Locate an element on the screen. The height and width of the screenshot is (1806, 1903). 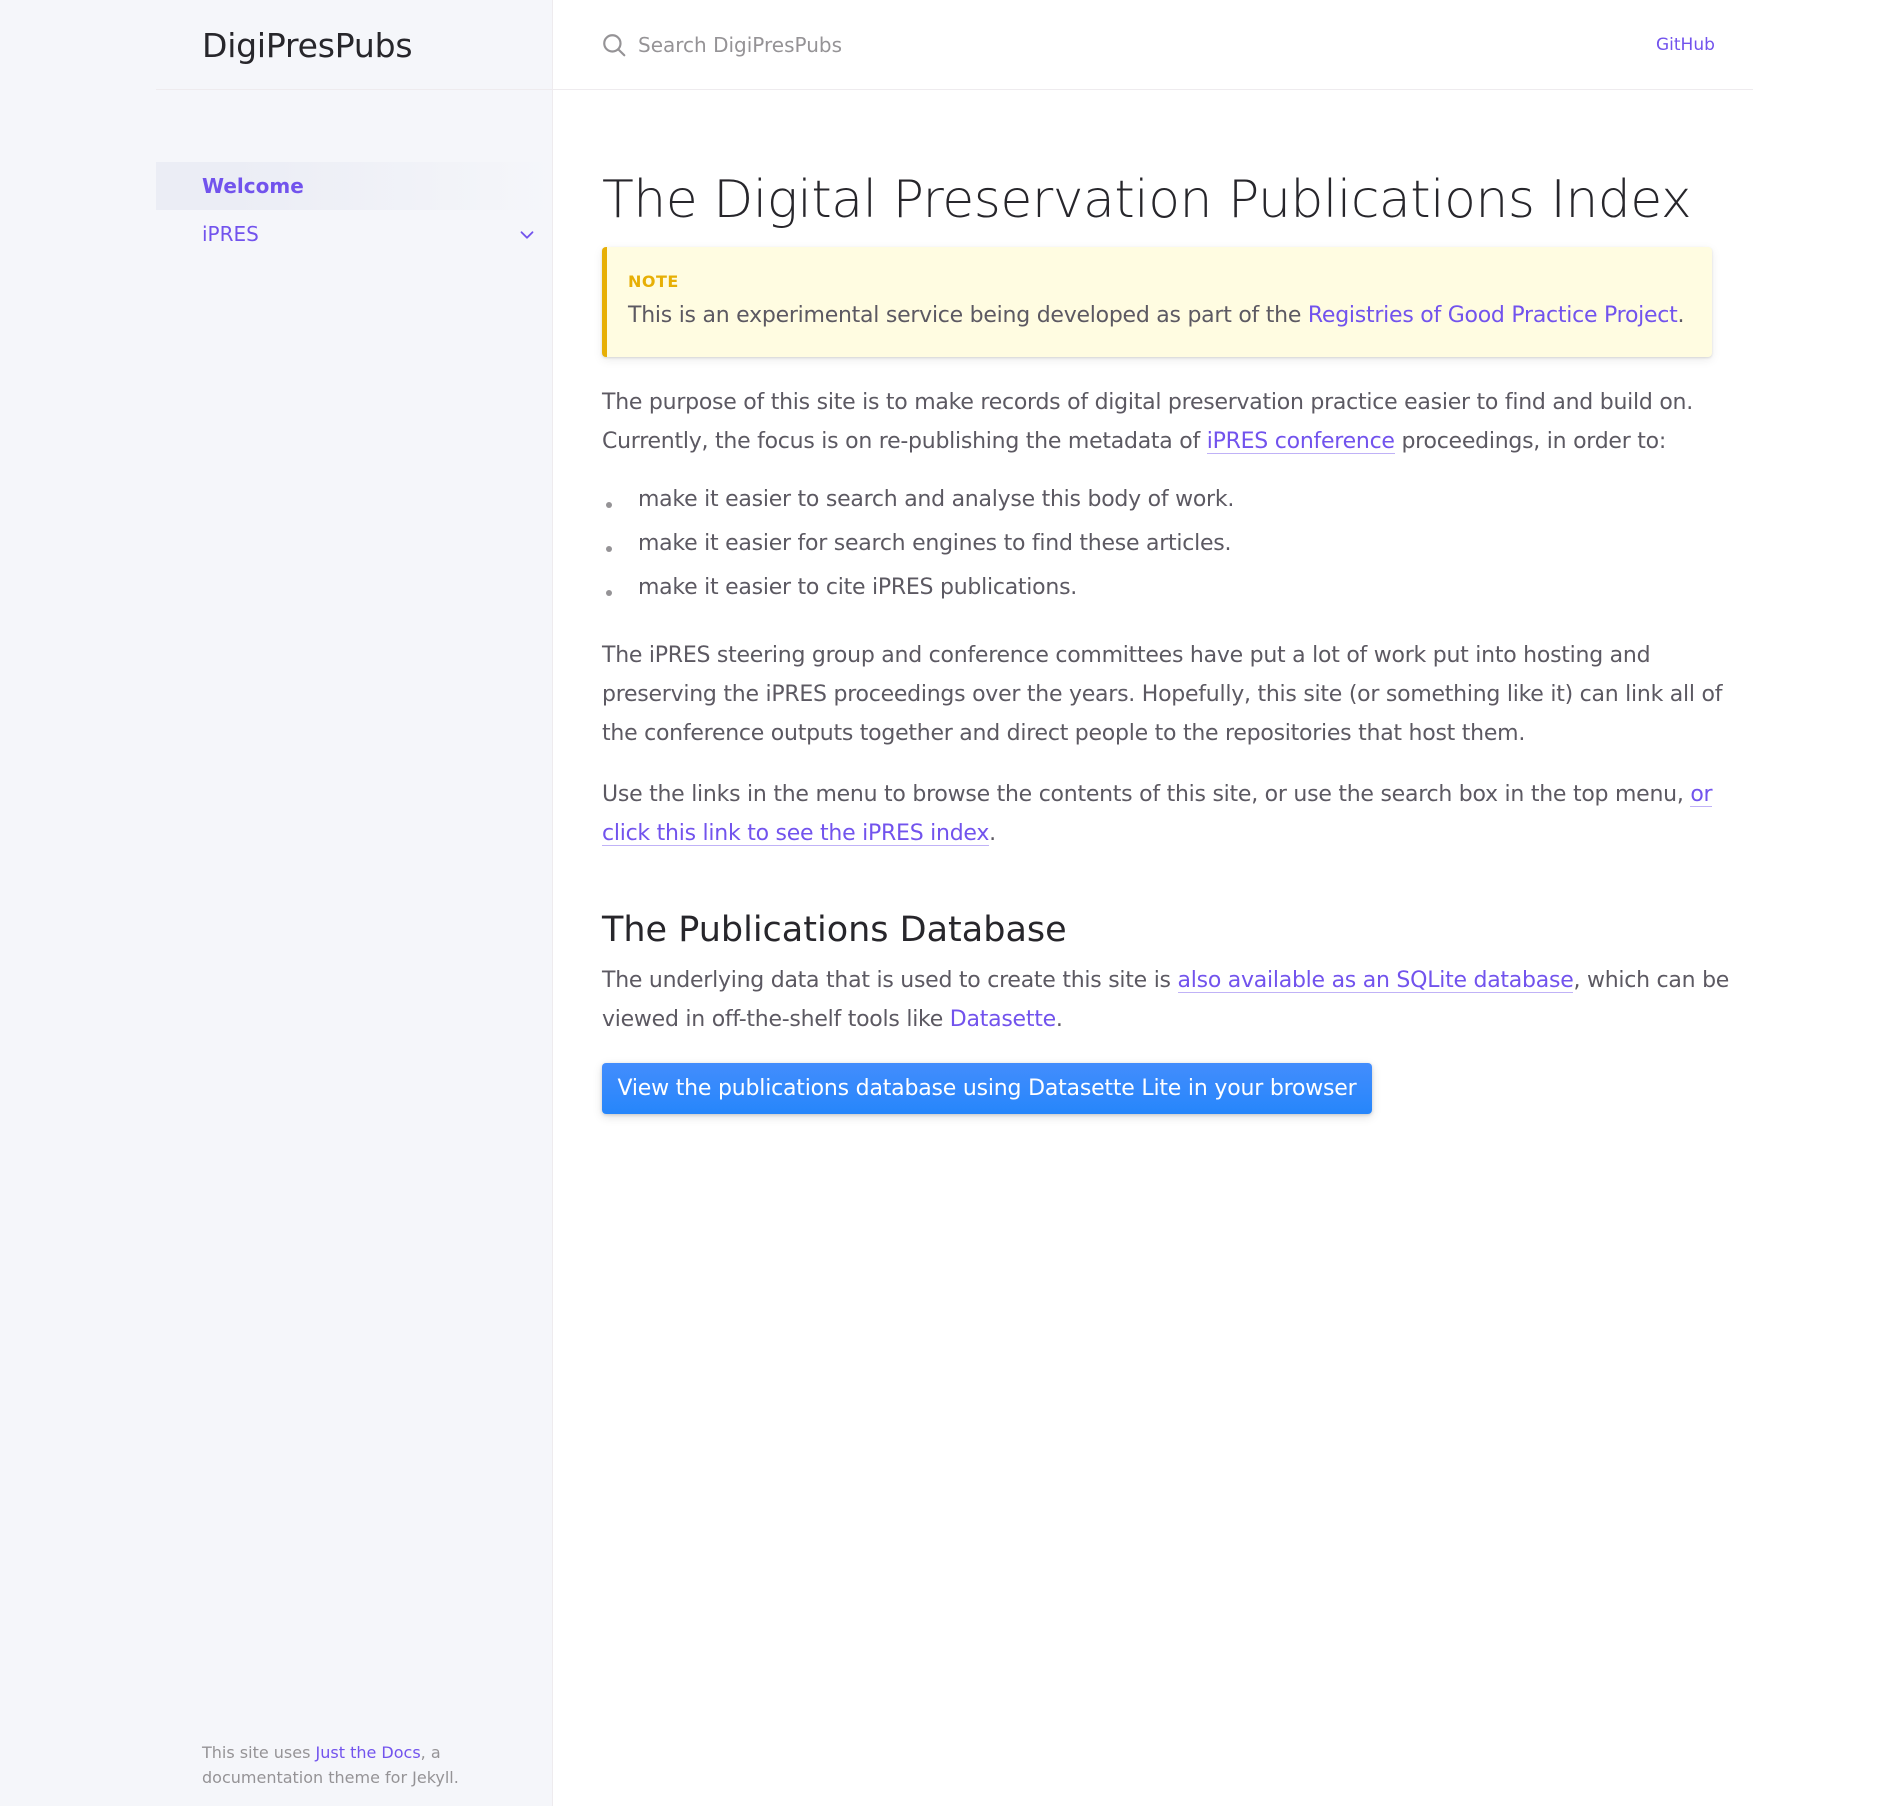
chevron-down-icon is located at coordinates (527, 235).